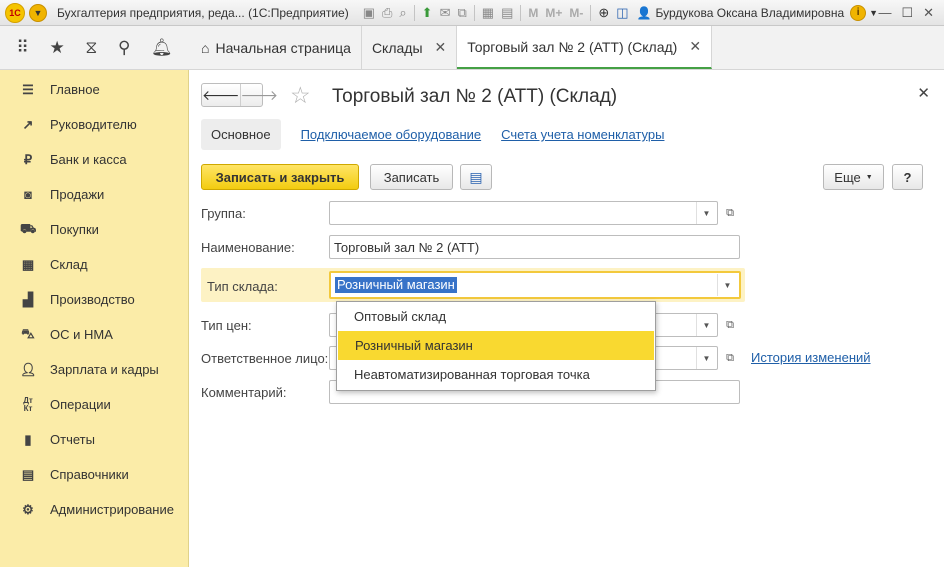 This screenshot has width=944, height=567. What do you see at coordinates (445, 13) in the screenshot?
I see `email-icon: ✉` at bounding box center [445, 13].